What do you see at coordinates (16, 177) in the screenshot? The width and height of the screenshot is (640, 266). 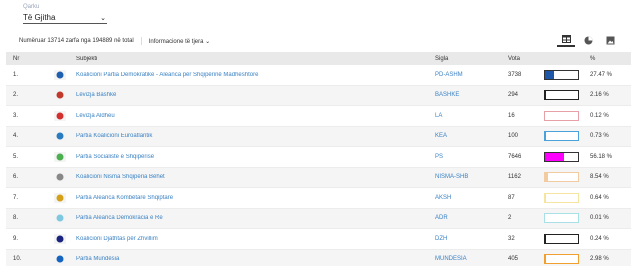 I see `row-number: 6.` at bounding box center [16, 177].